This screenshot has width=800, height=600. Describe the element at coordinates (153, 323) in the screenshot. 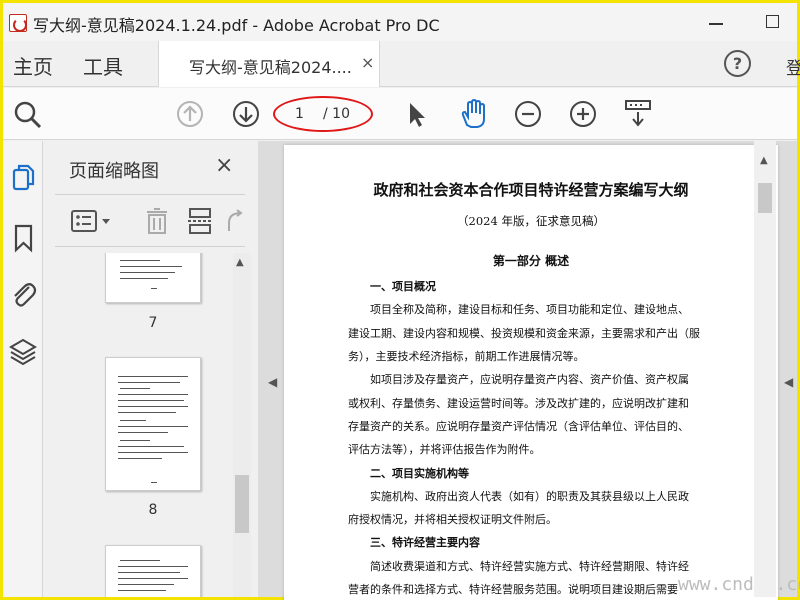

I see `thumbnail-page-number: 7` at that location.